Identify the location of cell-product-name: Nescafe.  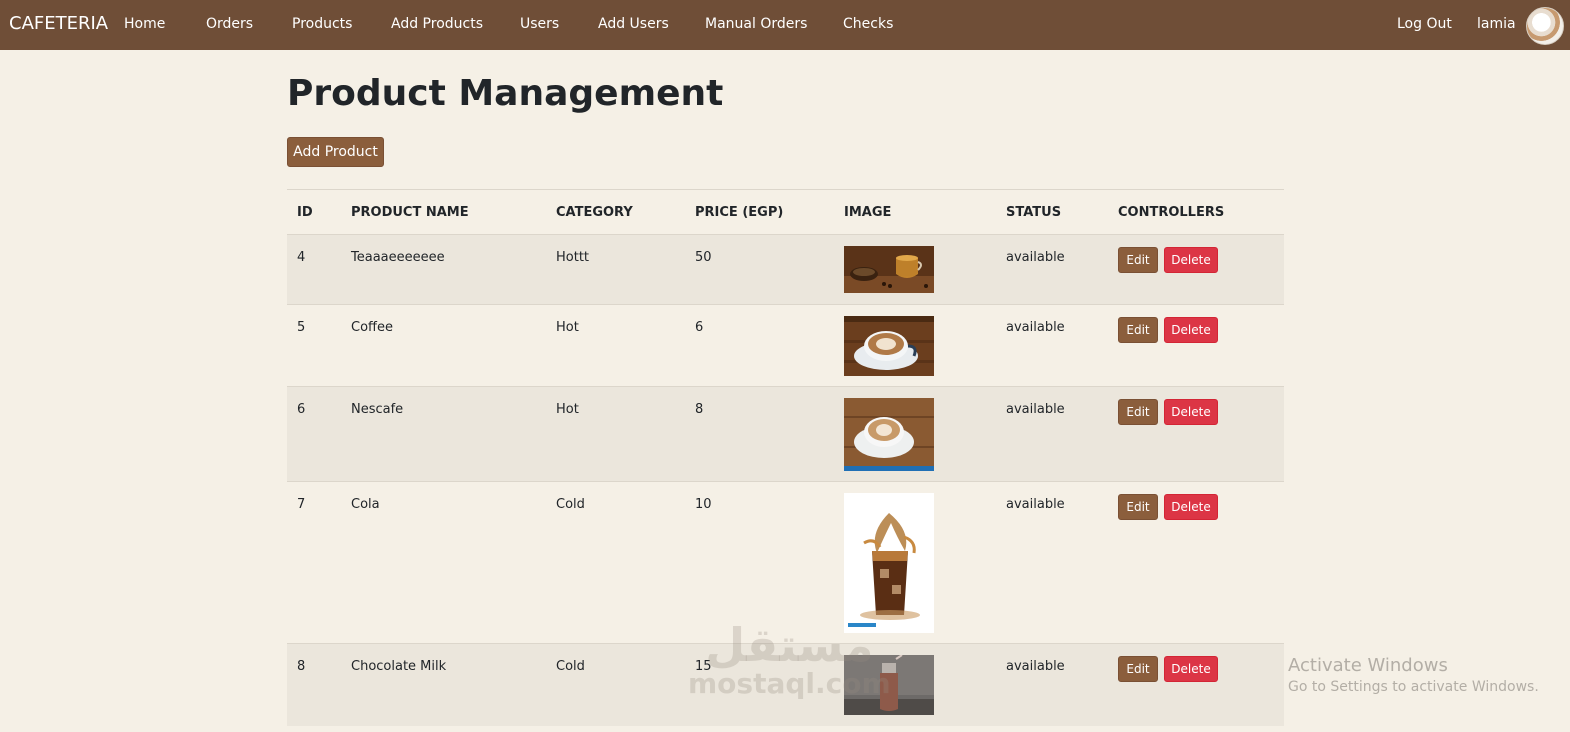
(377, 409).